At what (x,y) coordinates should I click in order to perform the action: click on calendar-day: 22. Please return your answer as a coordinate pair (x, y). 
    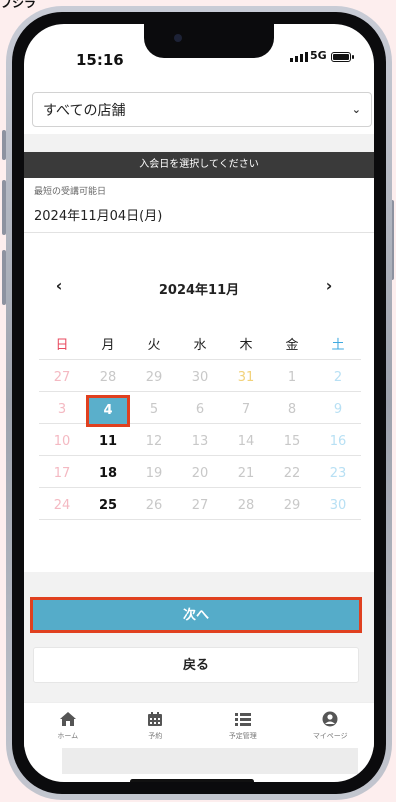
    Looking at the image, I should click on (292, 473).